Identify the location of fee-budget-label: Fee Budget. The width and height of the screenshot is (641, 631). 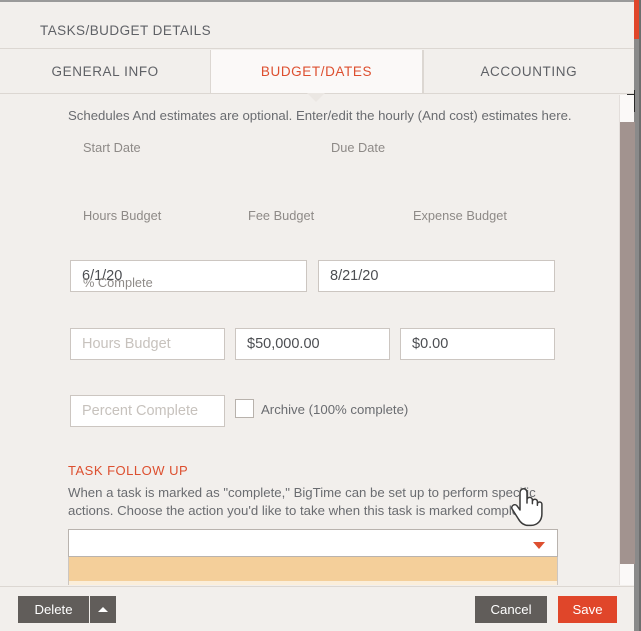
(281, 215).